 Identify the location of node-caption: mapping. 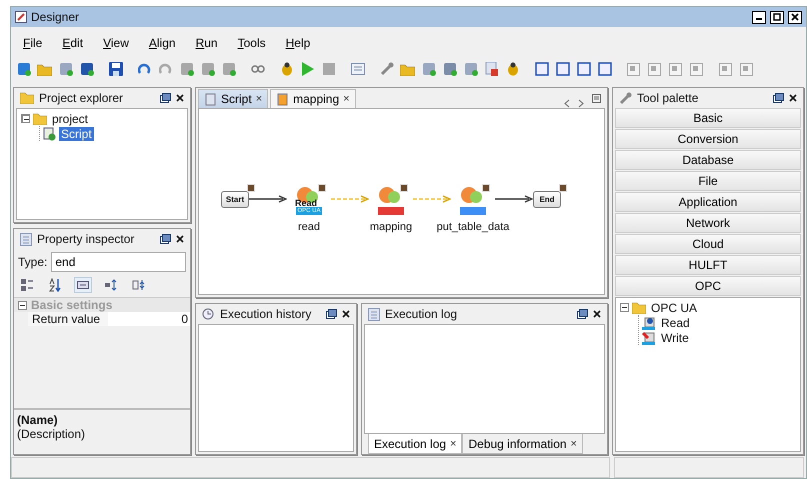
(391, 227).